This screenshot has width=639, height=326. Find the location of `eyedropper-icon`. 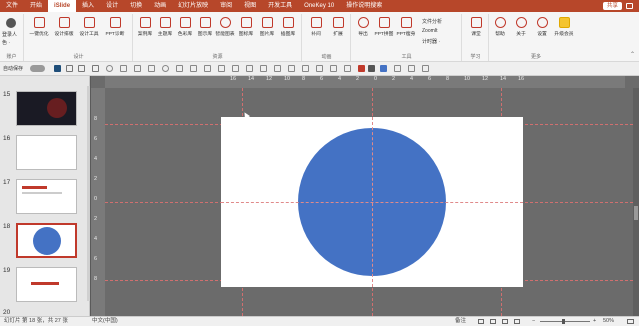

eyedropper-icon is located at coordinates (347, 68).